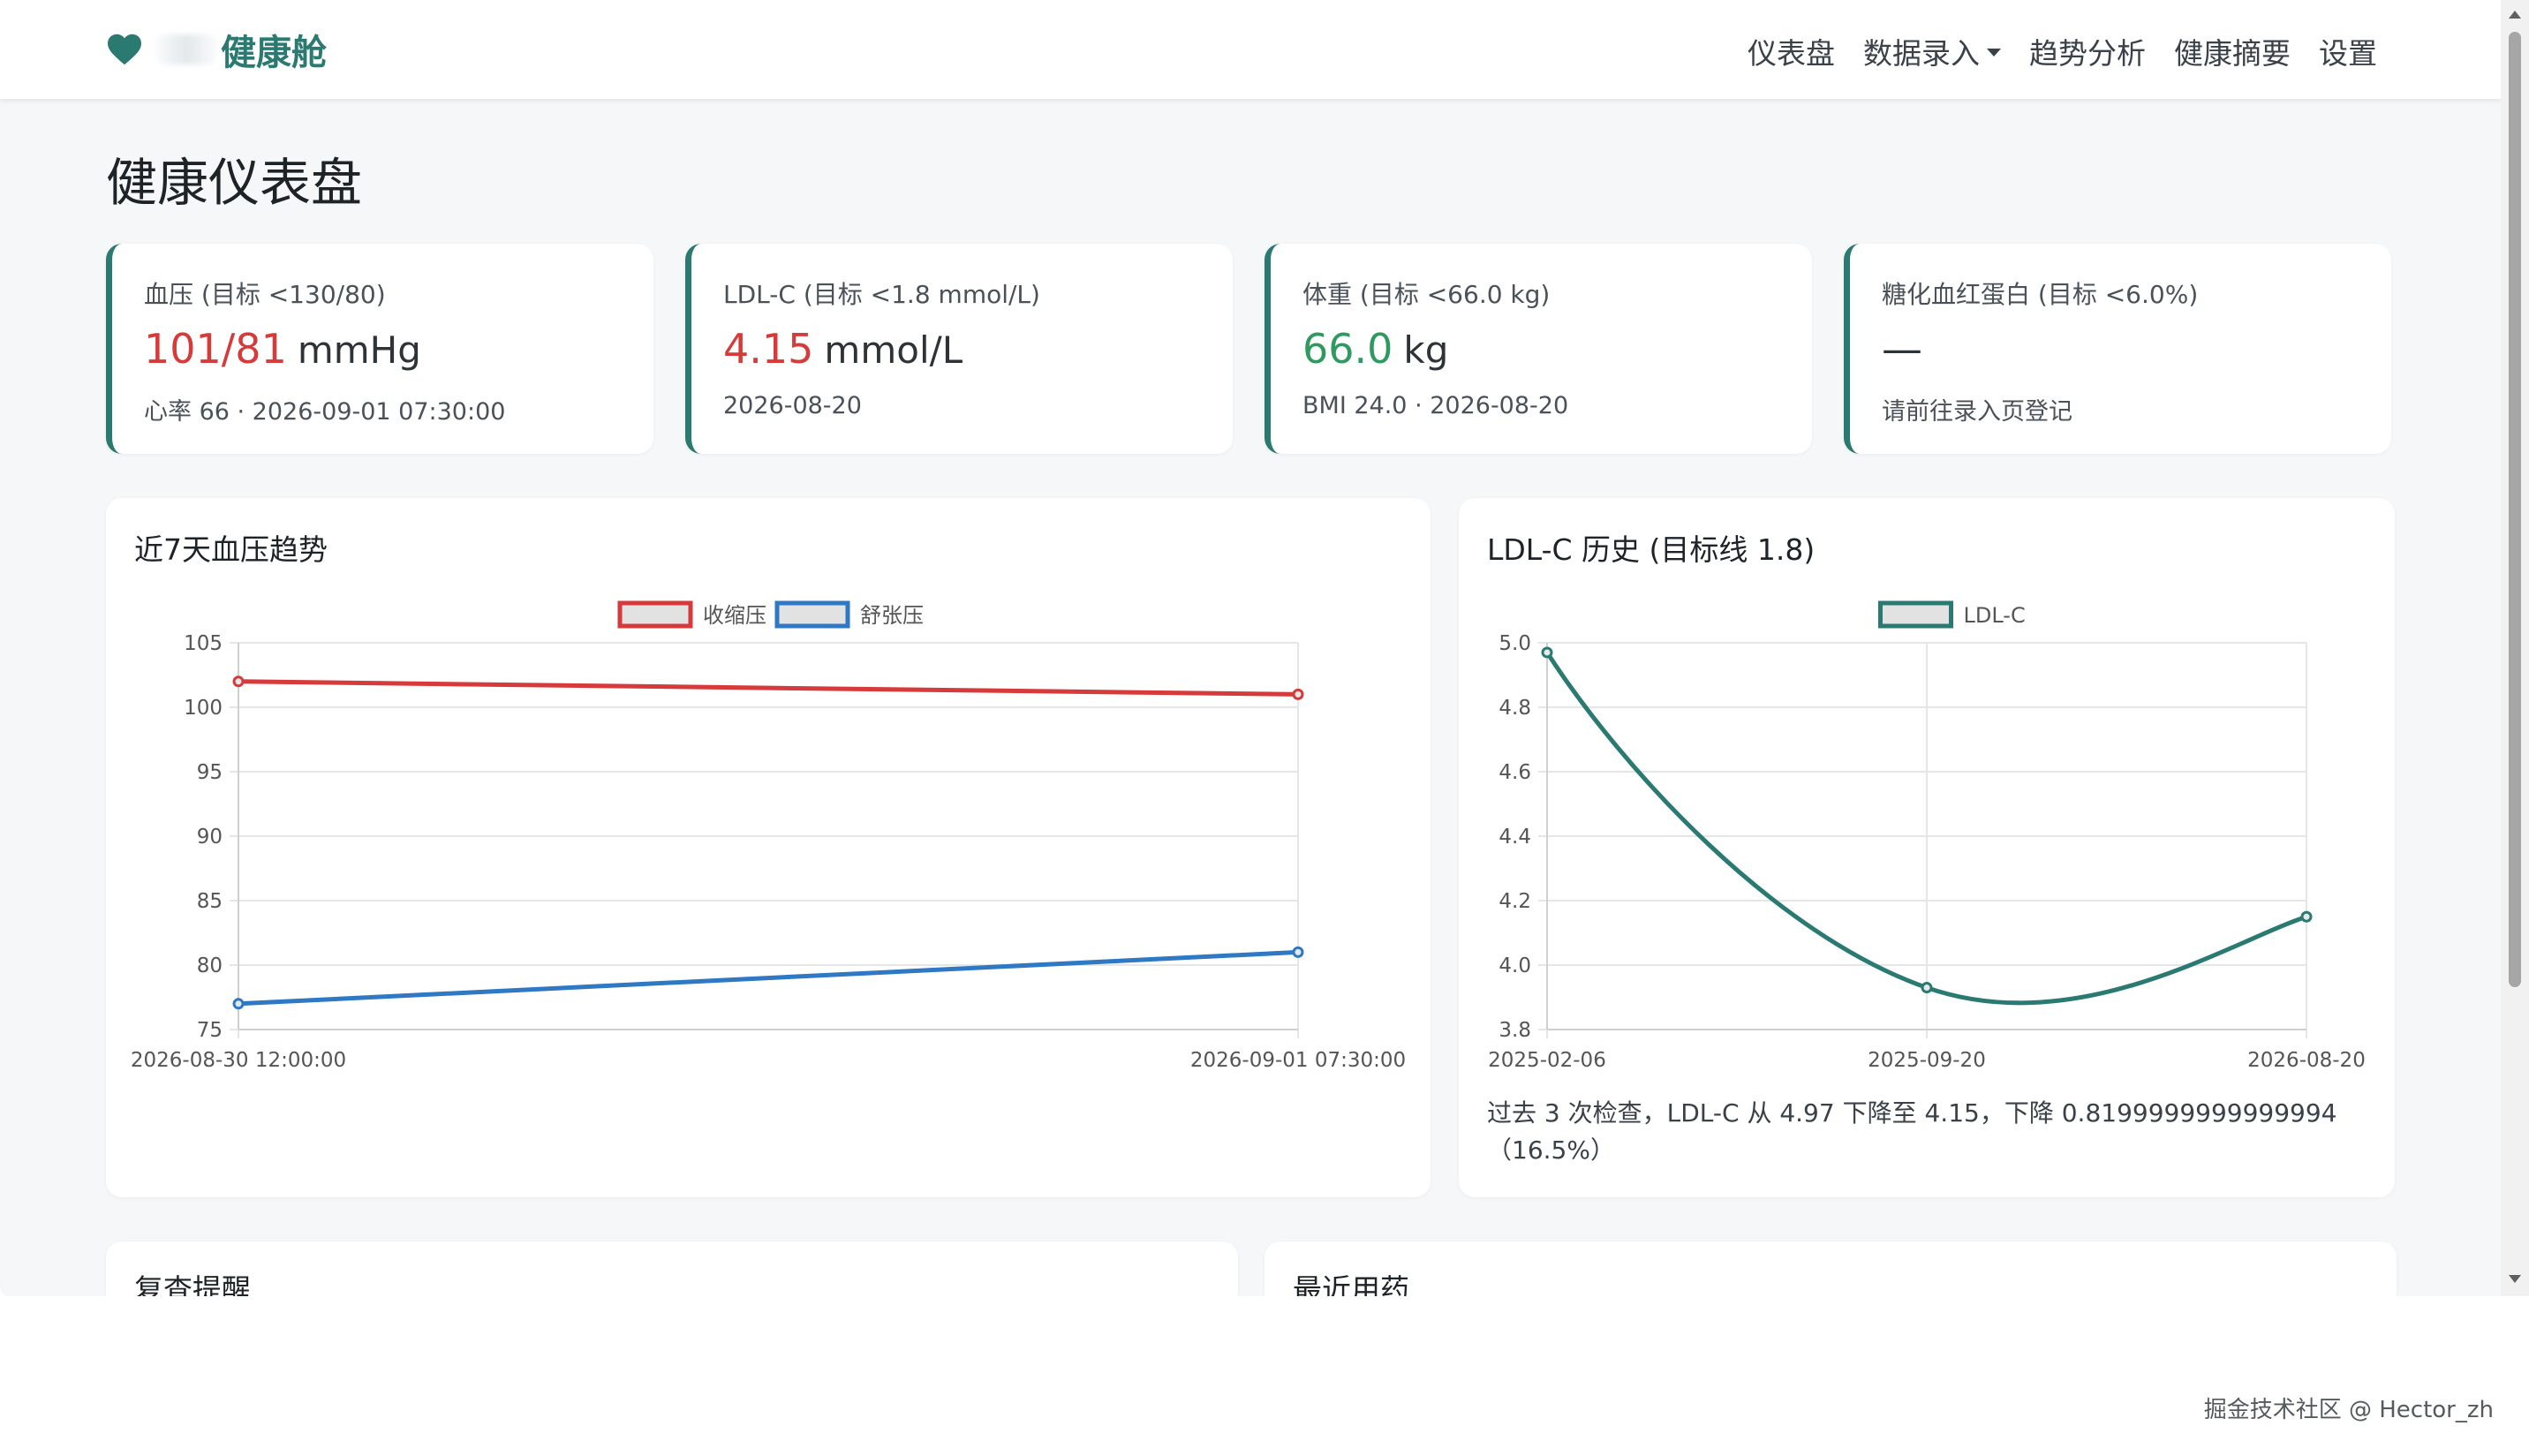  Describe the element at coordinates (210, 772) in the screenshot. I see `y-tick-label: 95` at that location.